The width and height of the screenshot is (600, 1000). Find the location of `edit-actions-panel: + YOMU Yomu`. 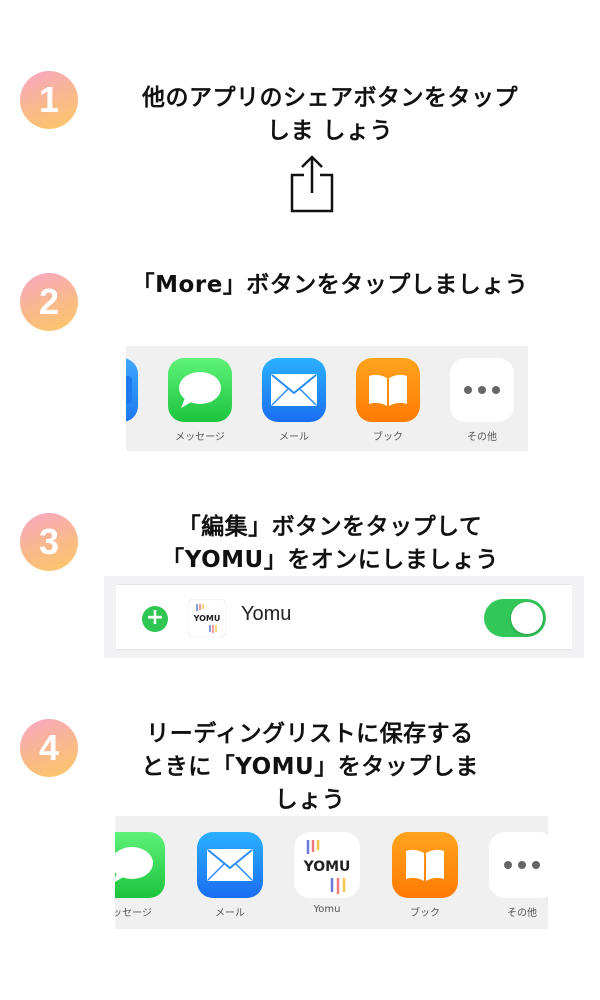

edit-actions-panel: + YOMU Yomu is located at coordinates (344, 617).